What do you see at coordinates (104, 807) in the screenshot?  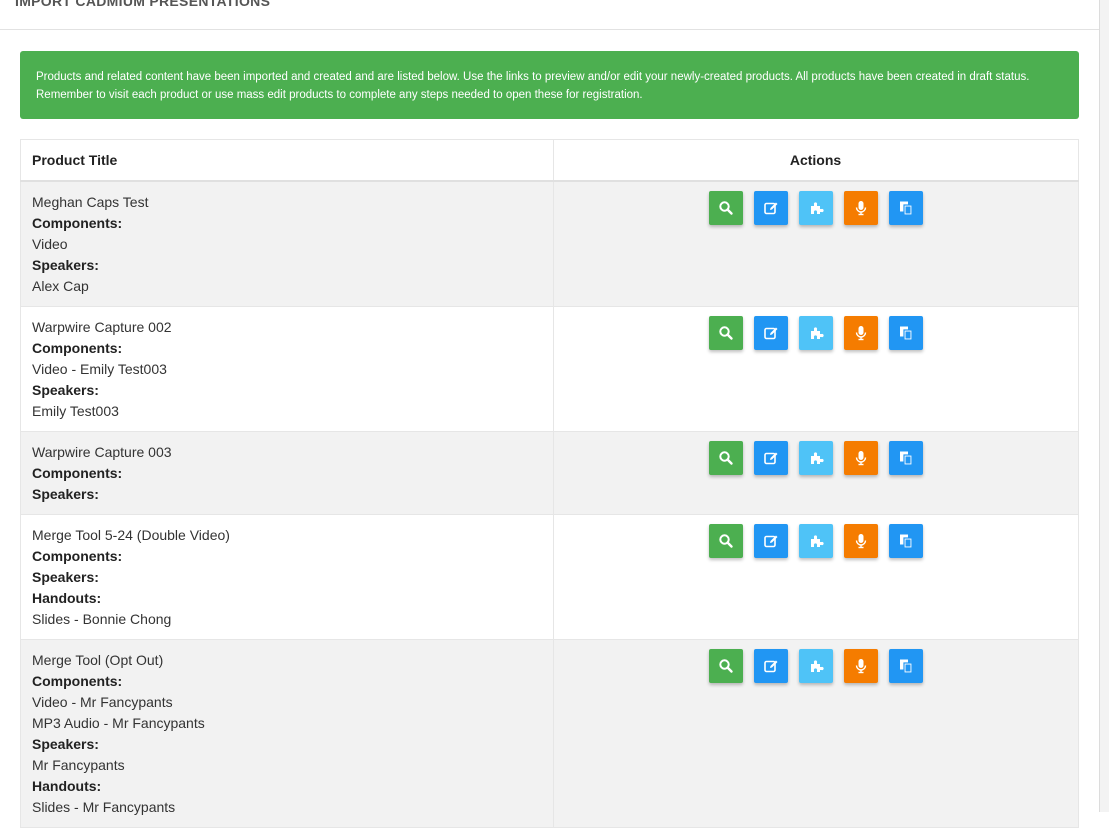 I see `handout-item: Slides - Mr Fancypants` at bounding box center [104, 807].